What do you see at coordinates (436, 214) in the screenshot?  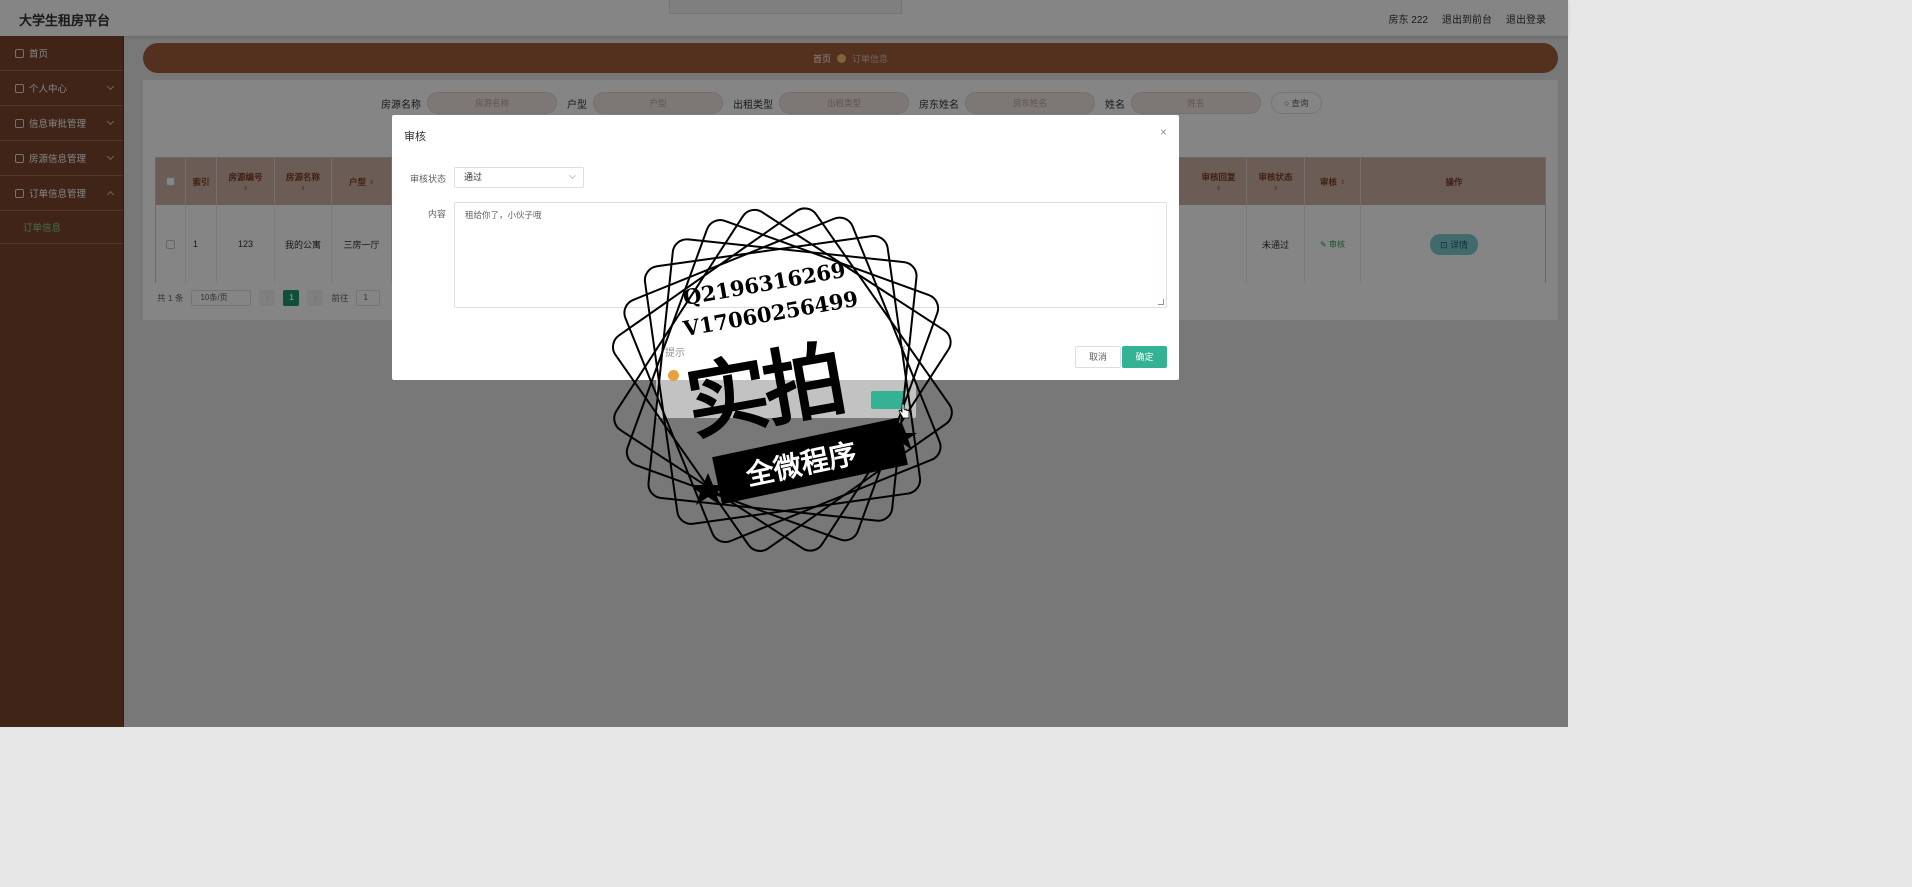 I see `content-label: 内容` at bounding box center [436, 214].